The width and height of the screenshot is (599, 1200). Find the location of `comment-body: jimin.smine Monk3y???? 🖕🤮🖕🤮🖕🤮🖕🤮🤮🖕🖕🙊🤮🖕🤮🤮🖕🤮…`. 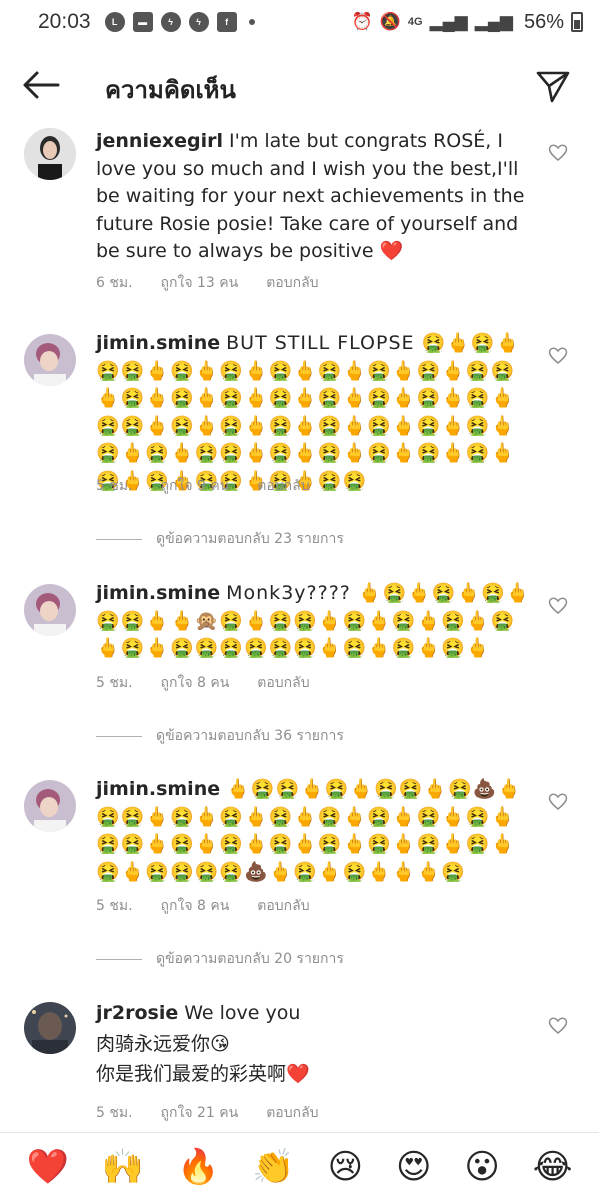

comment-body: jimin.smine Monk3y???? 🖕🤮🖕🤮🖕🤮🖕🤮🤮🖕🖕🙊🤮🖕🤮🤮🖕🤮… is located at coordinates (316, 621).